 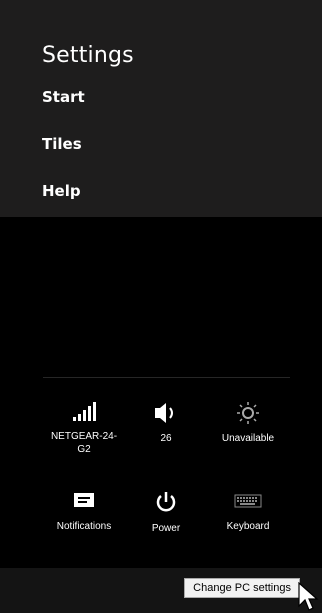 I want to click on power-tile: Power, so click(x=166, y=512).